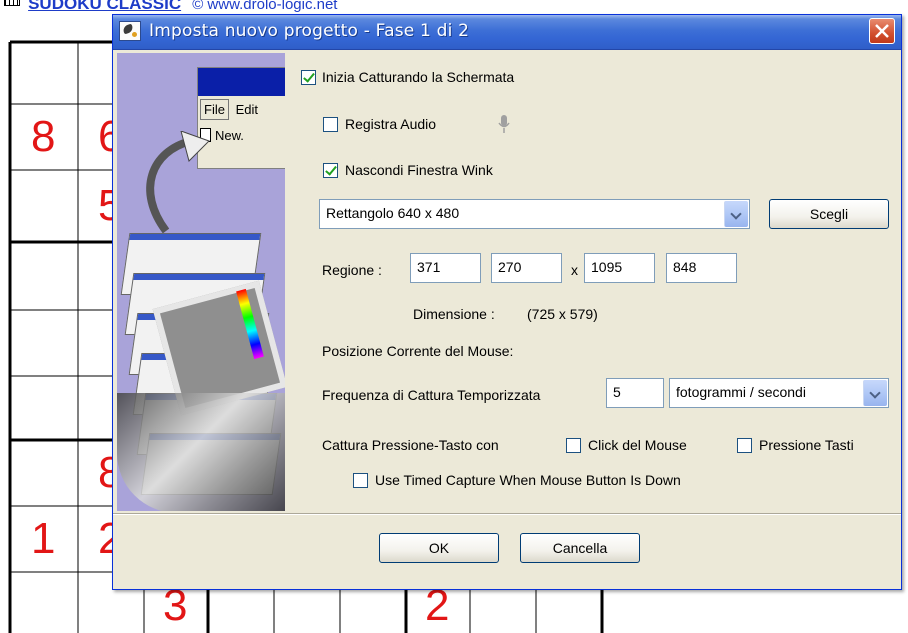 This screenshot has height=633, width=908. What do you see at coordinates (701, 268) in the screenshot?
I see `region-y2-input: 848` at bounding box center [701, 268].